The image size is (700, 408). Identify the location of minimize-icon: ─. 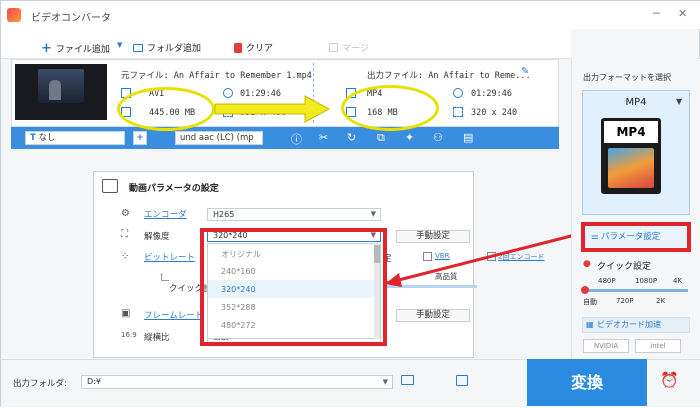
(656, 13).